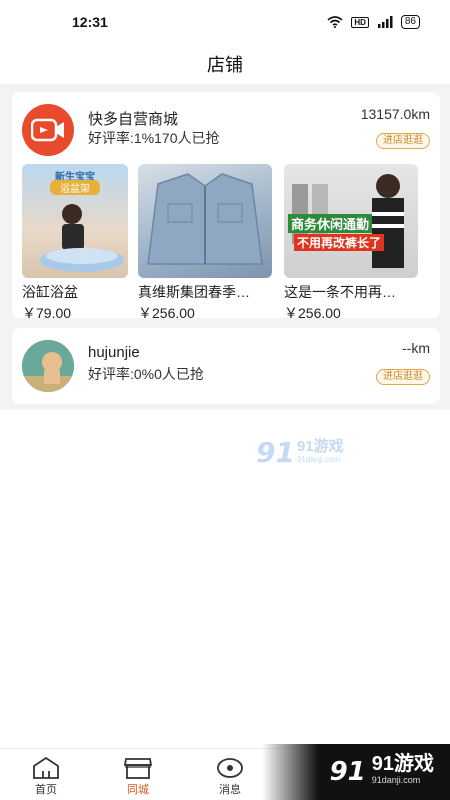 The height and width of the screenshot is (800, 450). What do you see at coordinates (225, 65) in the screenshot?
I see `page-title: 店铺` at bounding box center [225, 65].